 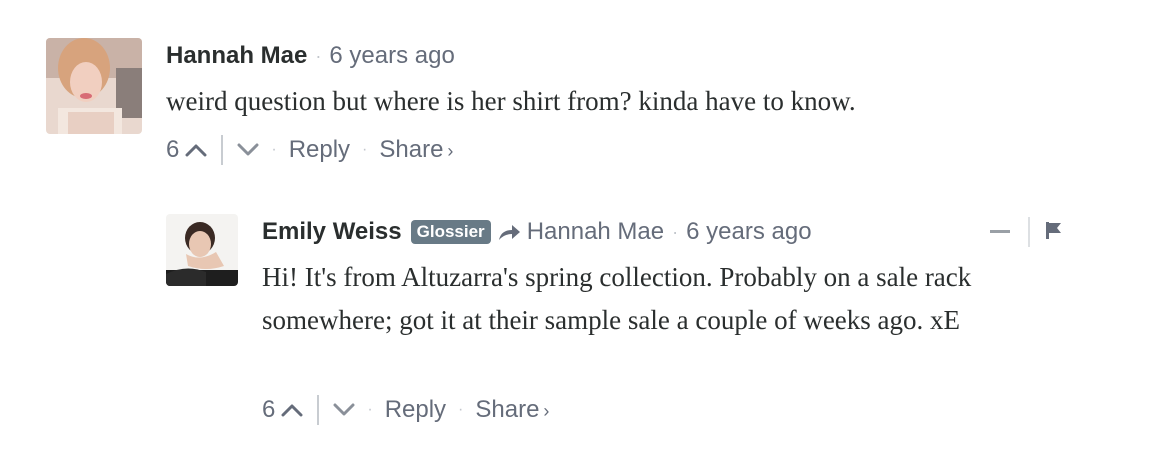 I want to click on flag-button, so click(x=1054, y=232).